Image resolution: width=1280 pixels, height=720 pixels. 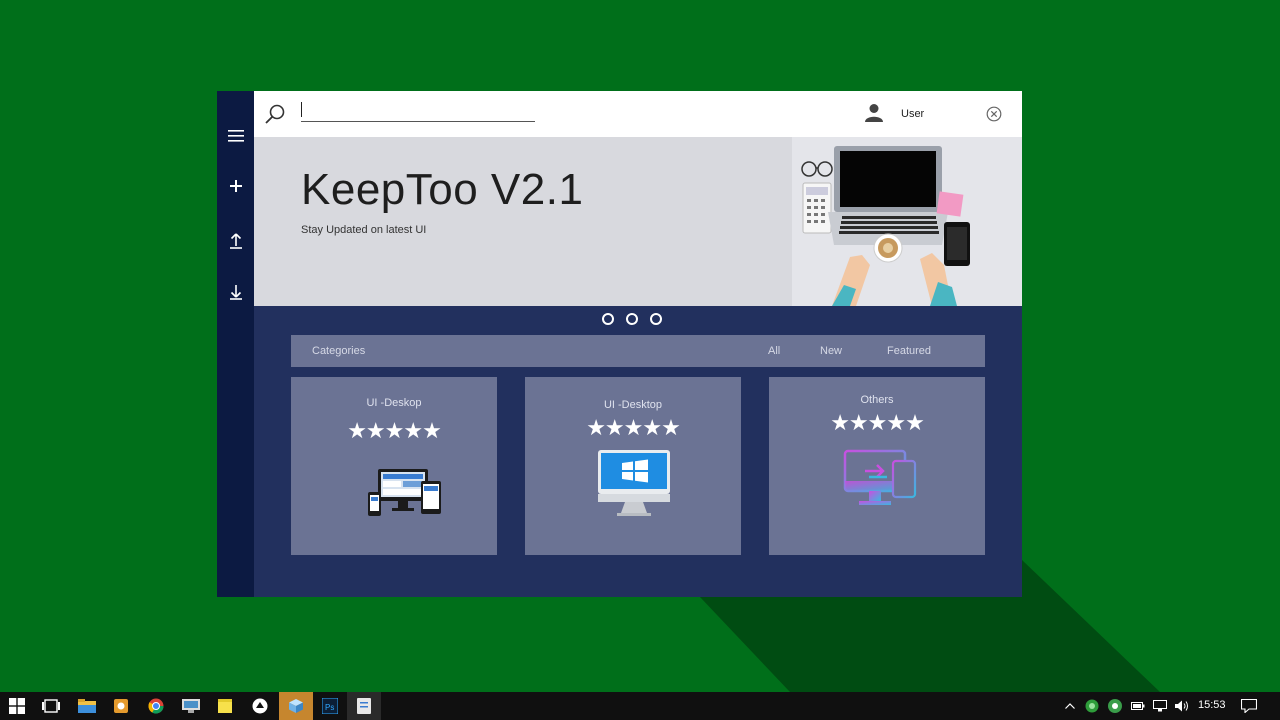 I want to click on windows-logo-icon, so click(x=17, y=706).